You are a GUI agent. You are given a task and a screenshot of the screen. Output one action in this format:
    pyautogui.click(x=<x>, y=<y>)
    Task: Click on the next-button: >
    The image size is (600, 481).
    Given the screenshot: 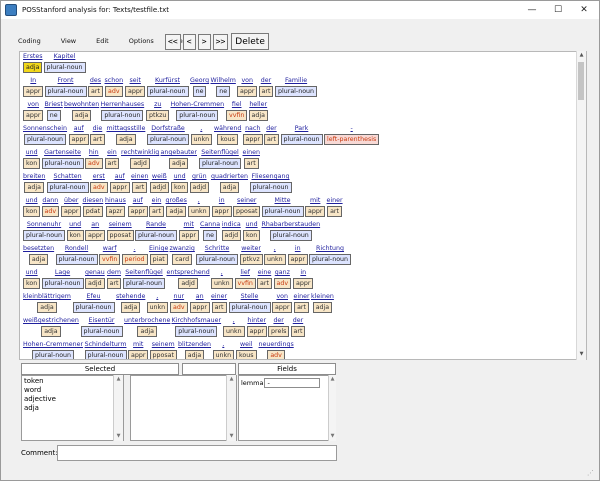 What is the action you would take?
    pyautogui.click(x=204, y=41)
    